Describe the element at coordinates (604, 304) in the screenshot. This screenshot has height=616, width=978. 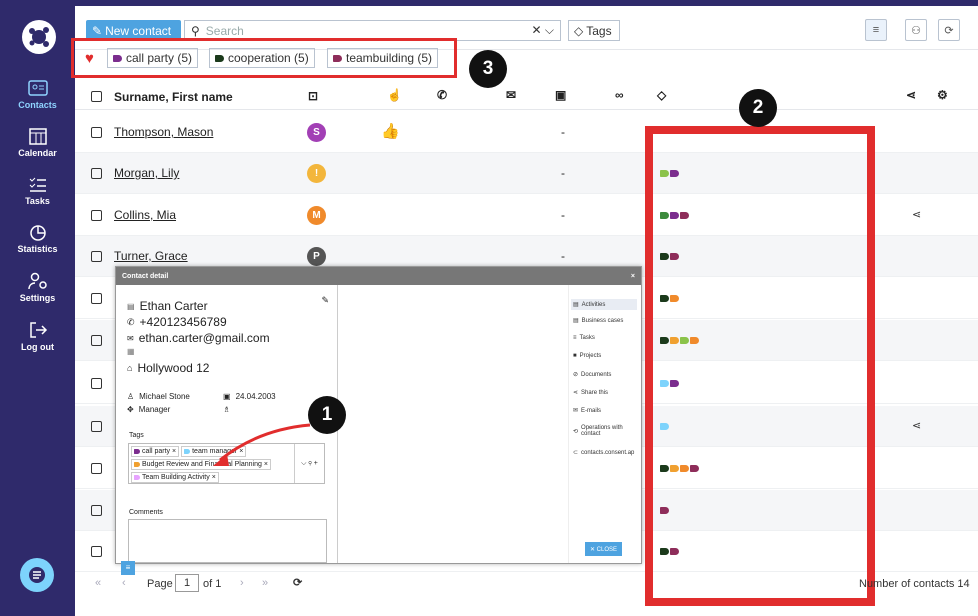
I see `menu-item-activities: ▤ Activities` at that location.